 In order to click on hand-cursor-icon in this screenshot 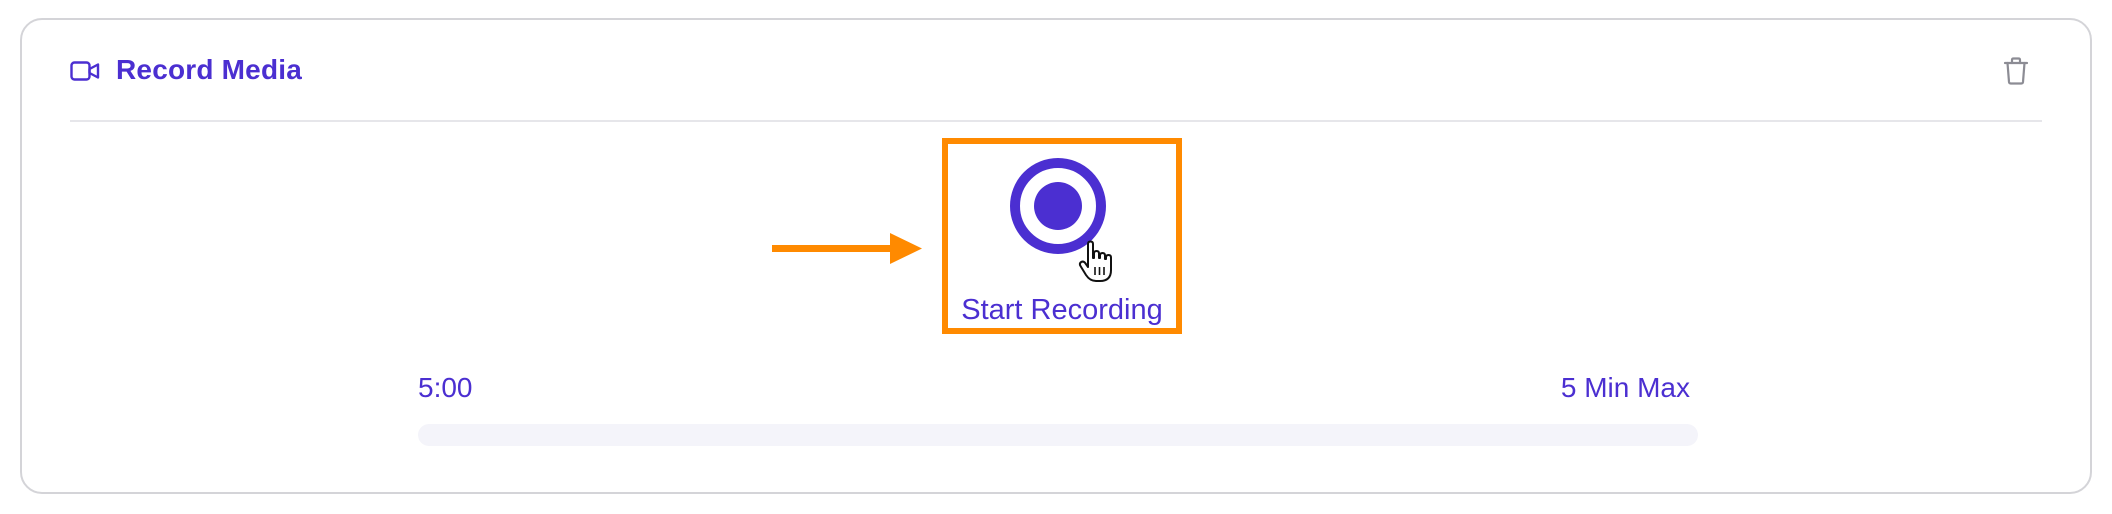, I will do `click(1096, 262)`.